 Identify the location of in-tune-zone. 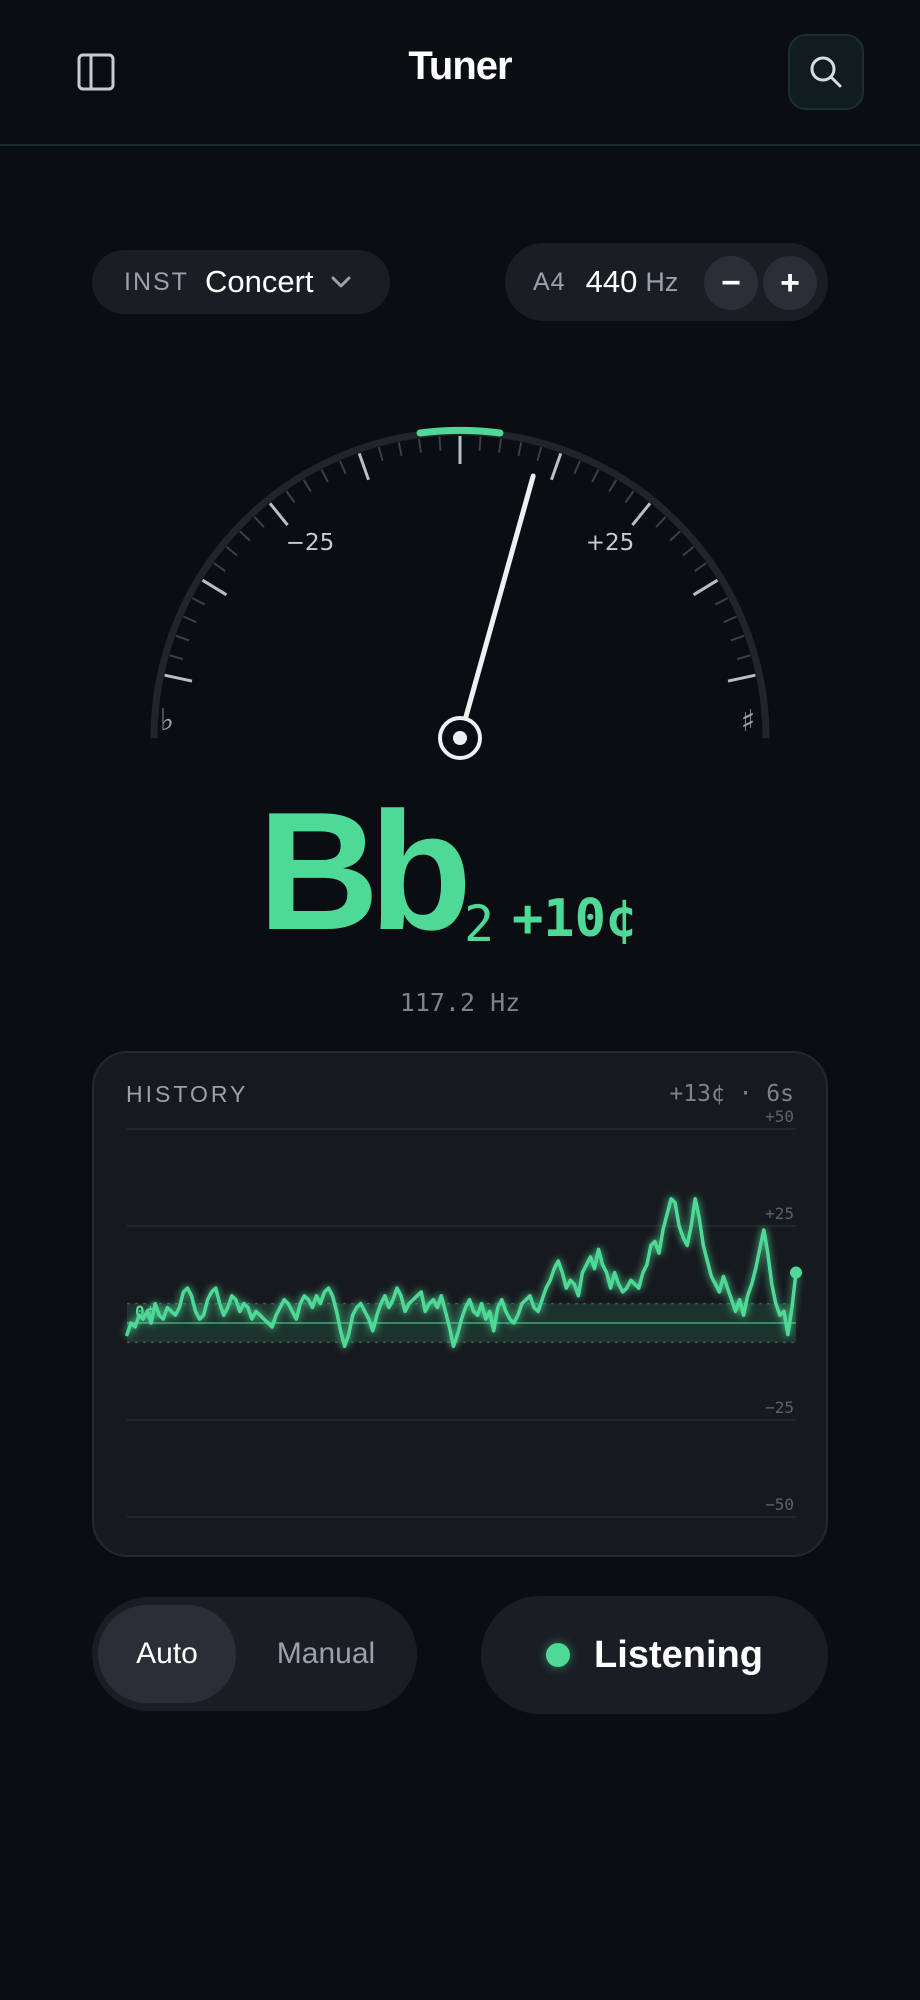
(460, 431).